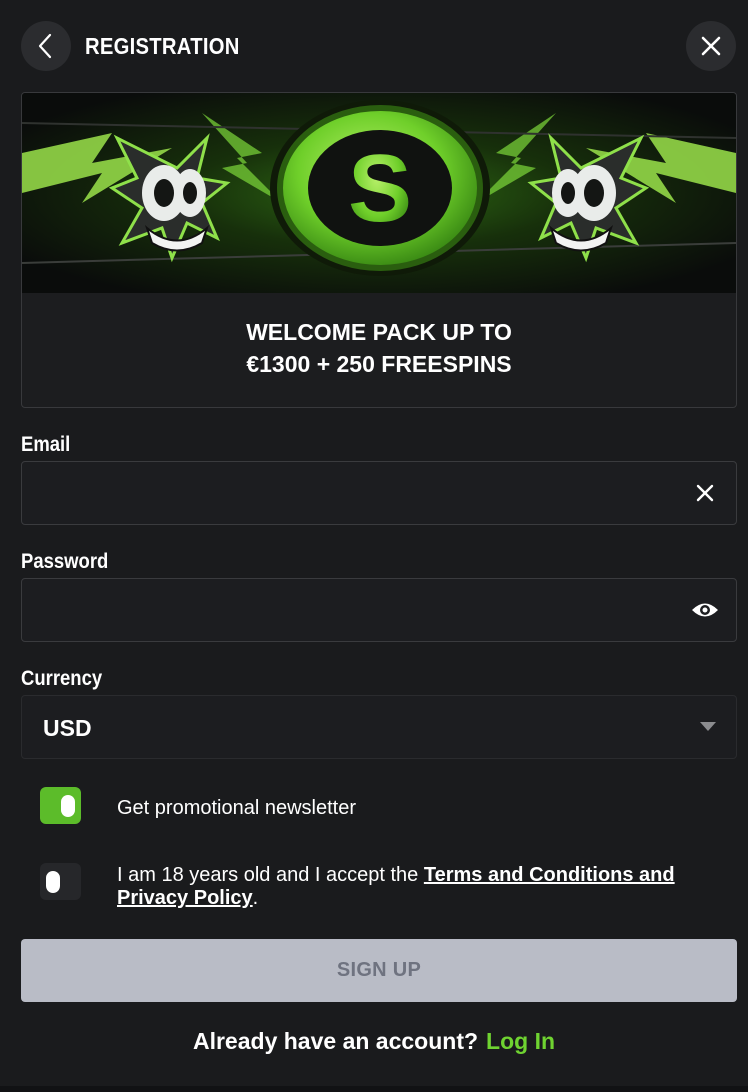 The height and width of the screenshot is (1092, 748). Describe the element at coordinates (708, 726) in the screenshot. I see `caret-down-icon` at that location.